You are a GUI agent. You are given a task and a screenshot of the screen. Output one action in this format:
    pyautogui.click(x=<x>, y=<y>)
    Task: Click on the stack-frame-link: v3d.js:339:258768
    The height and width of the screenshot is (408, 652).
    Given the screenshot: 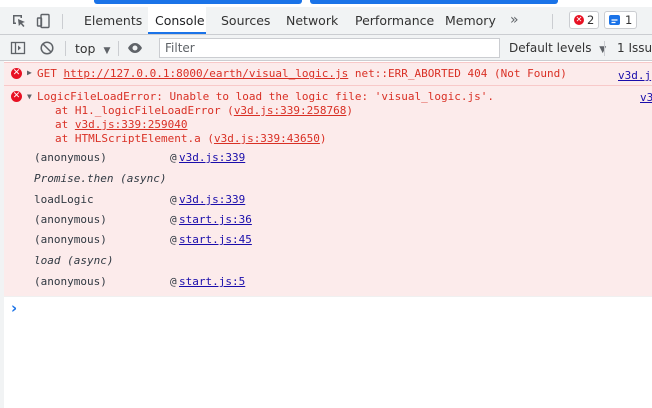 What is the action you would take?
    pyautogui.click(x=290, y=110)
    